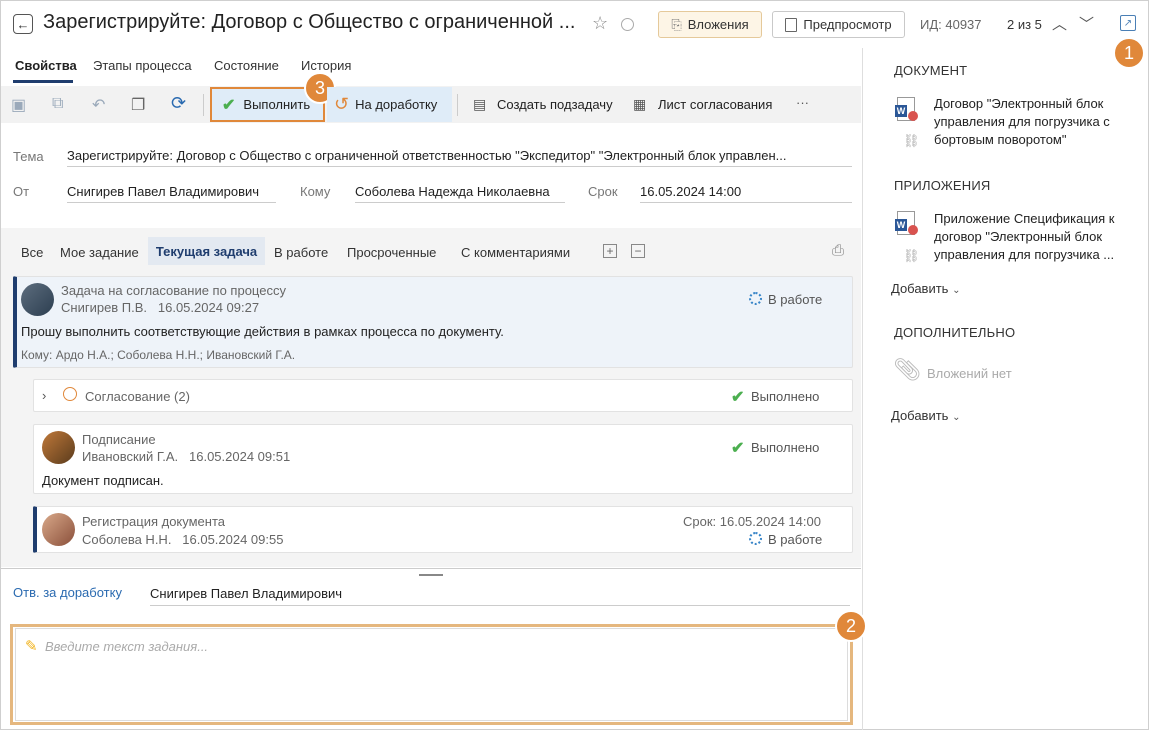  What do you see at coordinates (342, 104) in the screenshot?
I see `rework-icon: ↺` at bounding box center [342, 104].